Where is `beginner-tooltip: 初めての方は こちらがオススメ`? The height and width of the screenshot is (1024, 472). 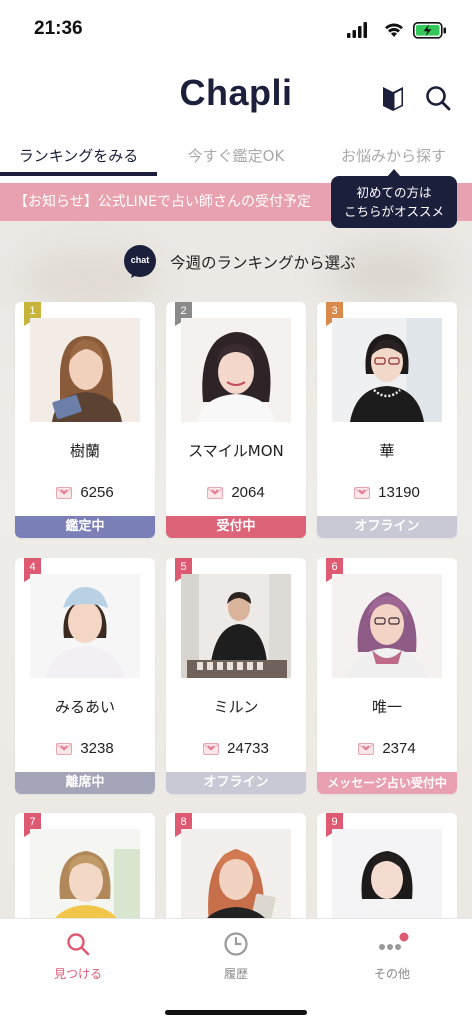
beginner-tooltip: 初めての方は こちらがオススメ is located at coordinates (394, 198).